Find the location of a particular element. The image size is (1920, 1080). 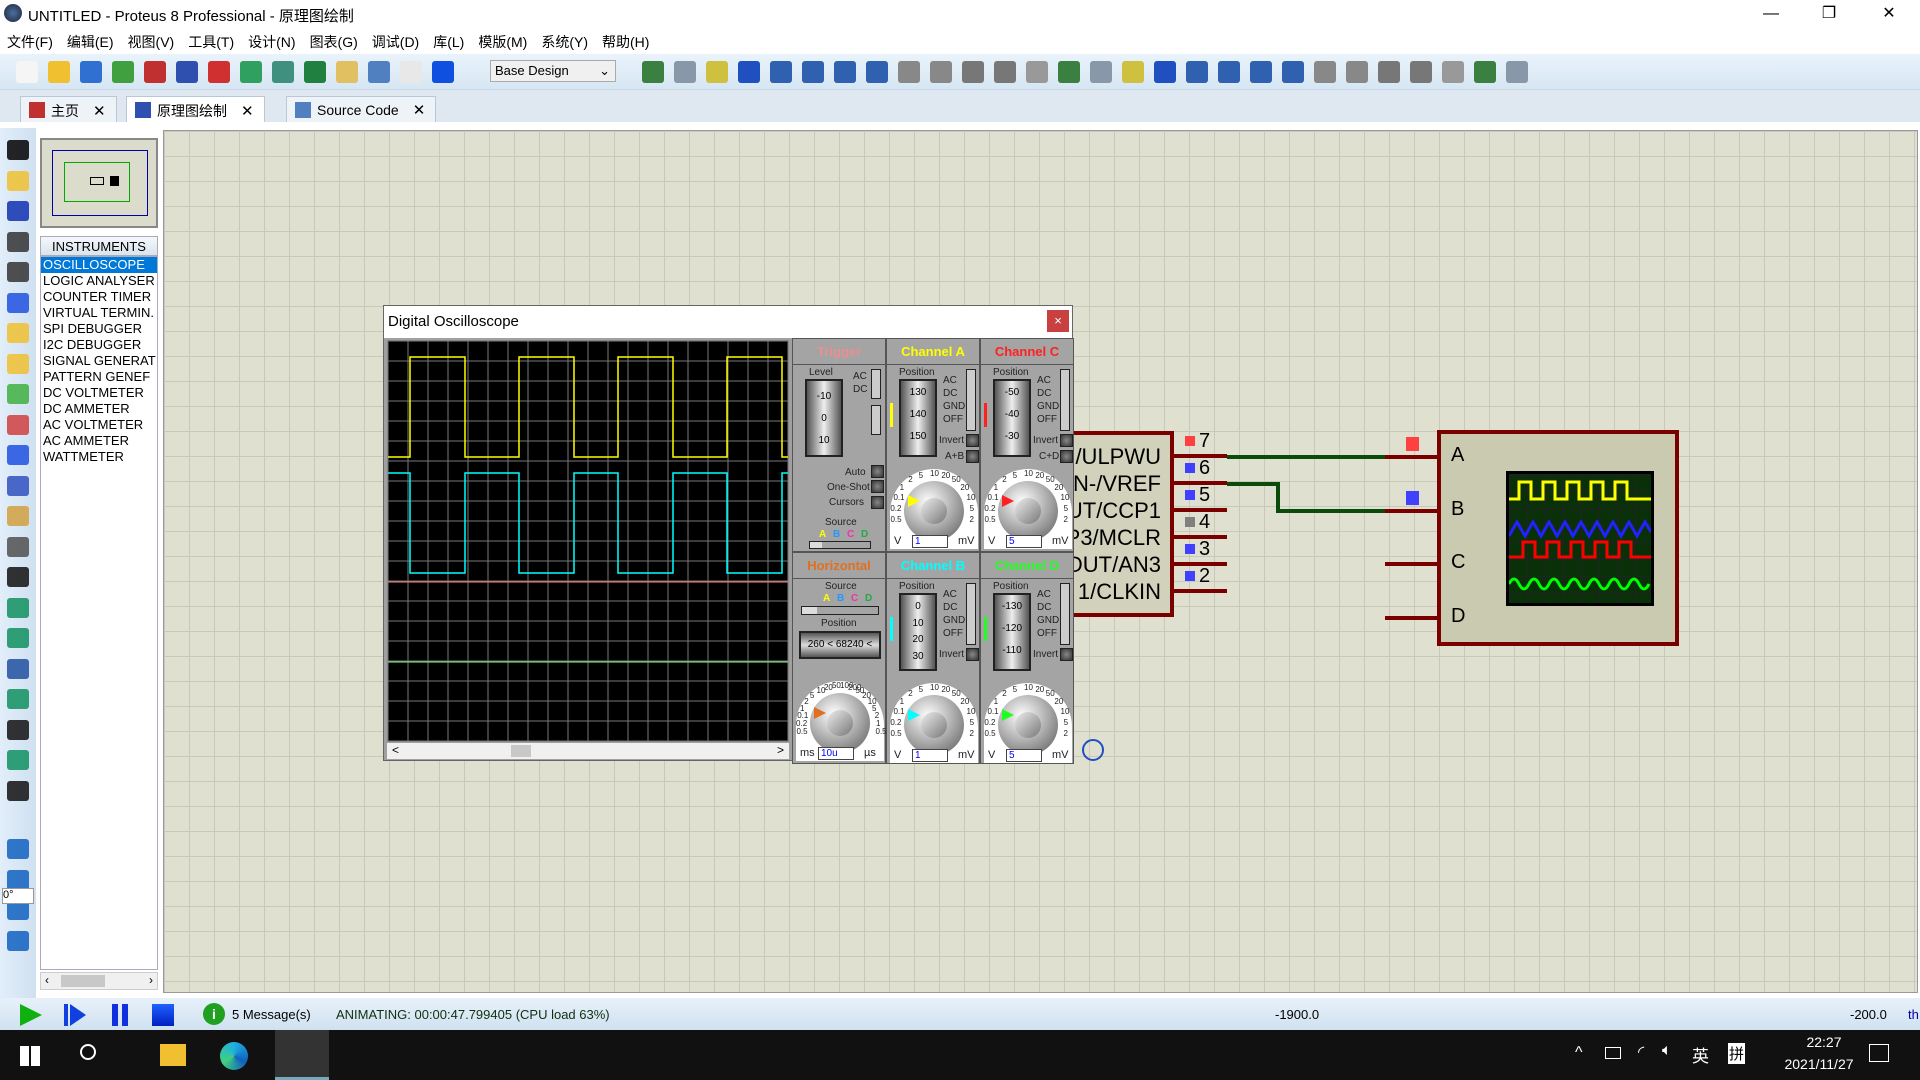

dial-scale-label: 2 is located at coordinates (971, 520).